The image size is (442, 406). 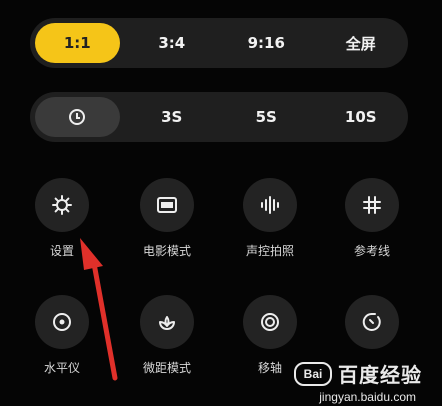 I want to click on settings-button, so click(x=62, y=205).